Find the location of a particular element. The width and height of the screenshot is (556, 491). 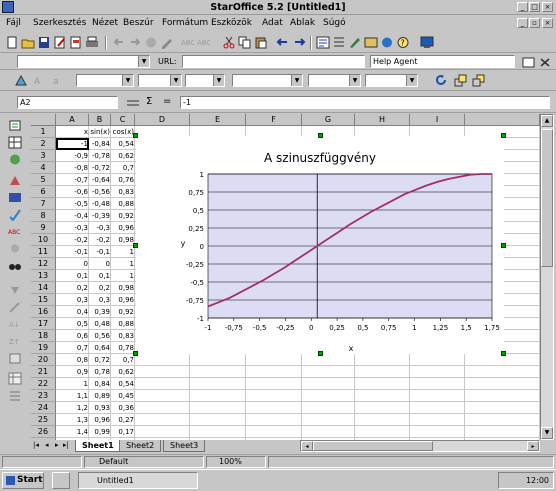

row-header: 1 is located at coordinates (43, 132).